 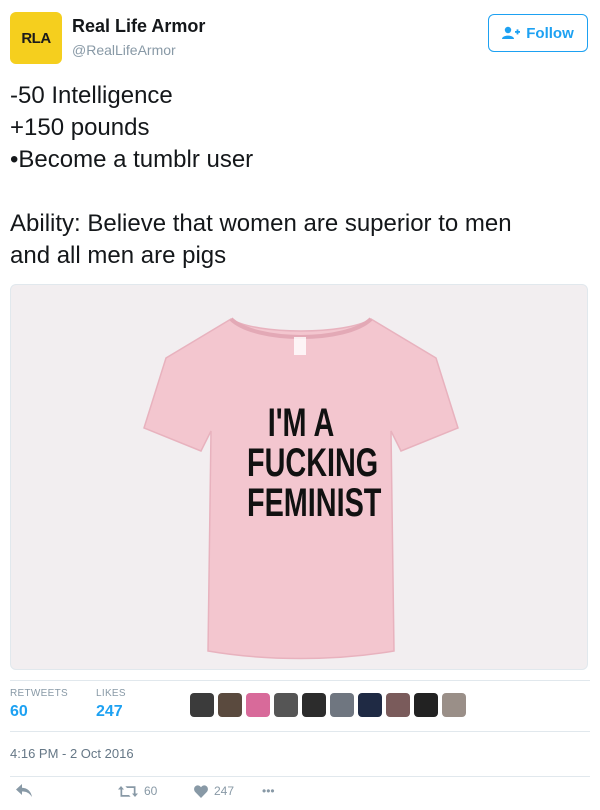 I want to click on more-icon: •••, so click(x=268, y=791).